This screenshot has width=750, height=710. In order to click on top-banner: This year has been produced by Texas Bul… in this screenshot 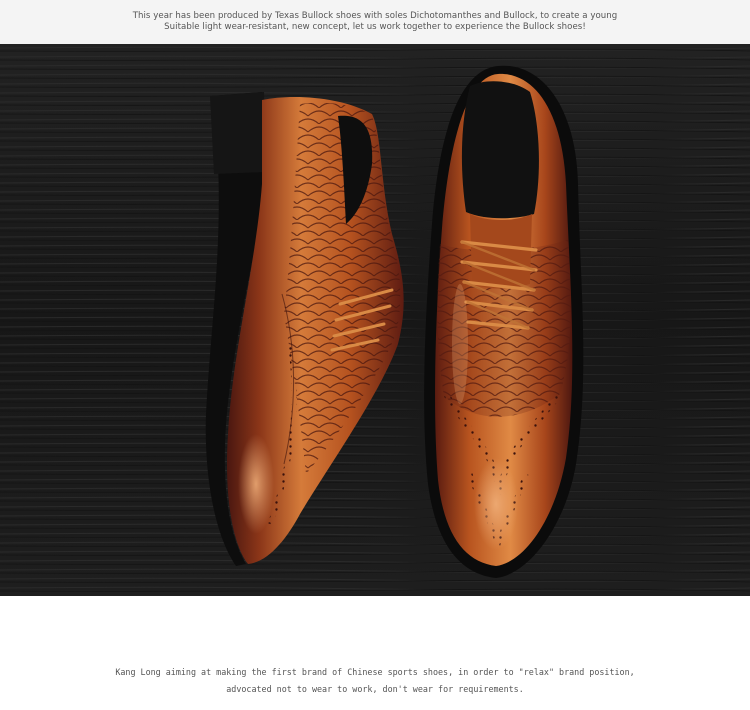, I will do `click(375, 22)`.